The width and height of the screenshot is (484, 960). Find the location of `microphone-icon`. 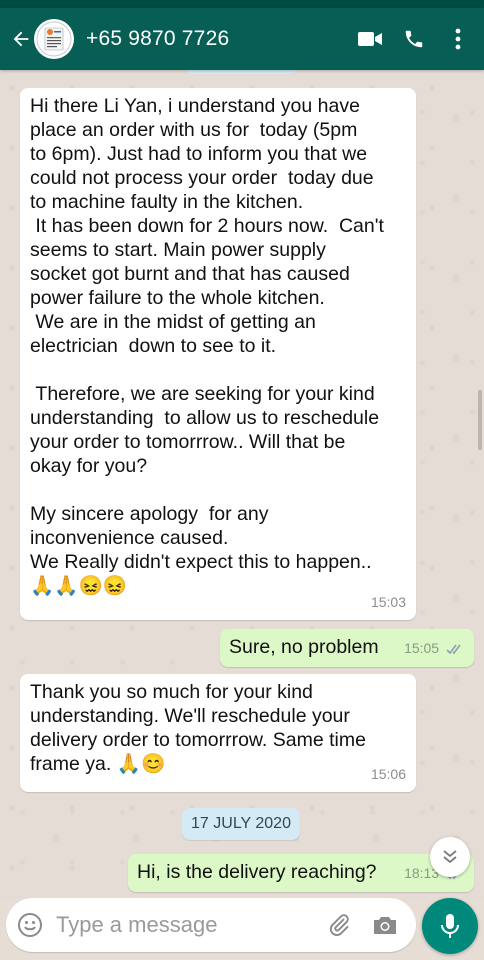

microphone-icon is located at coordinates (450, 926).